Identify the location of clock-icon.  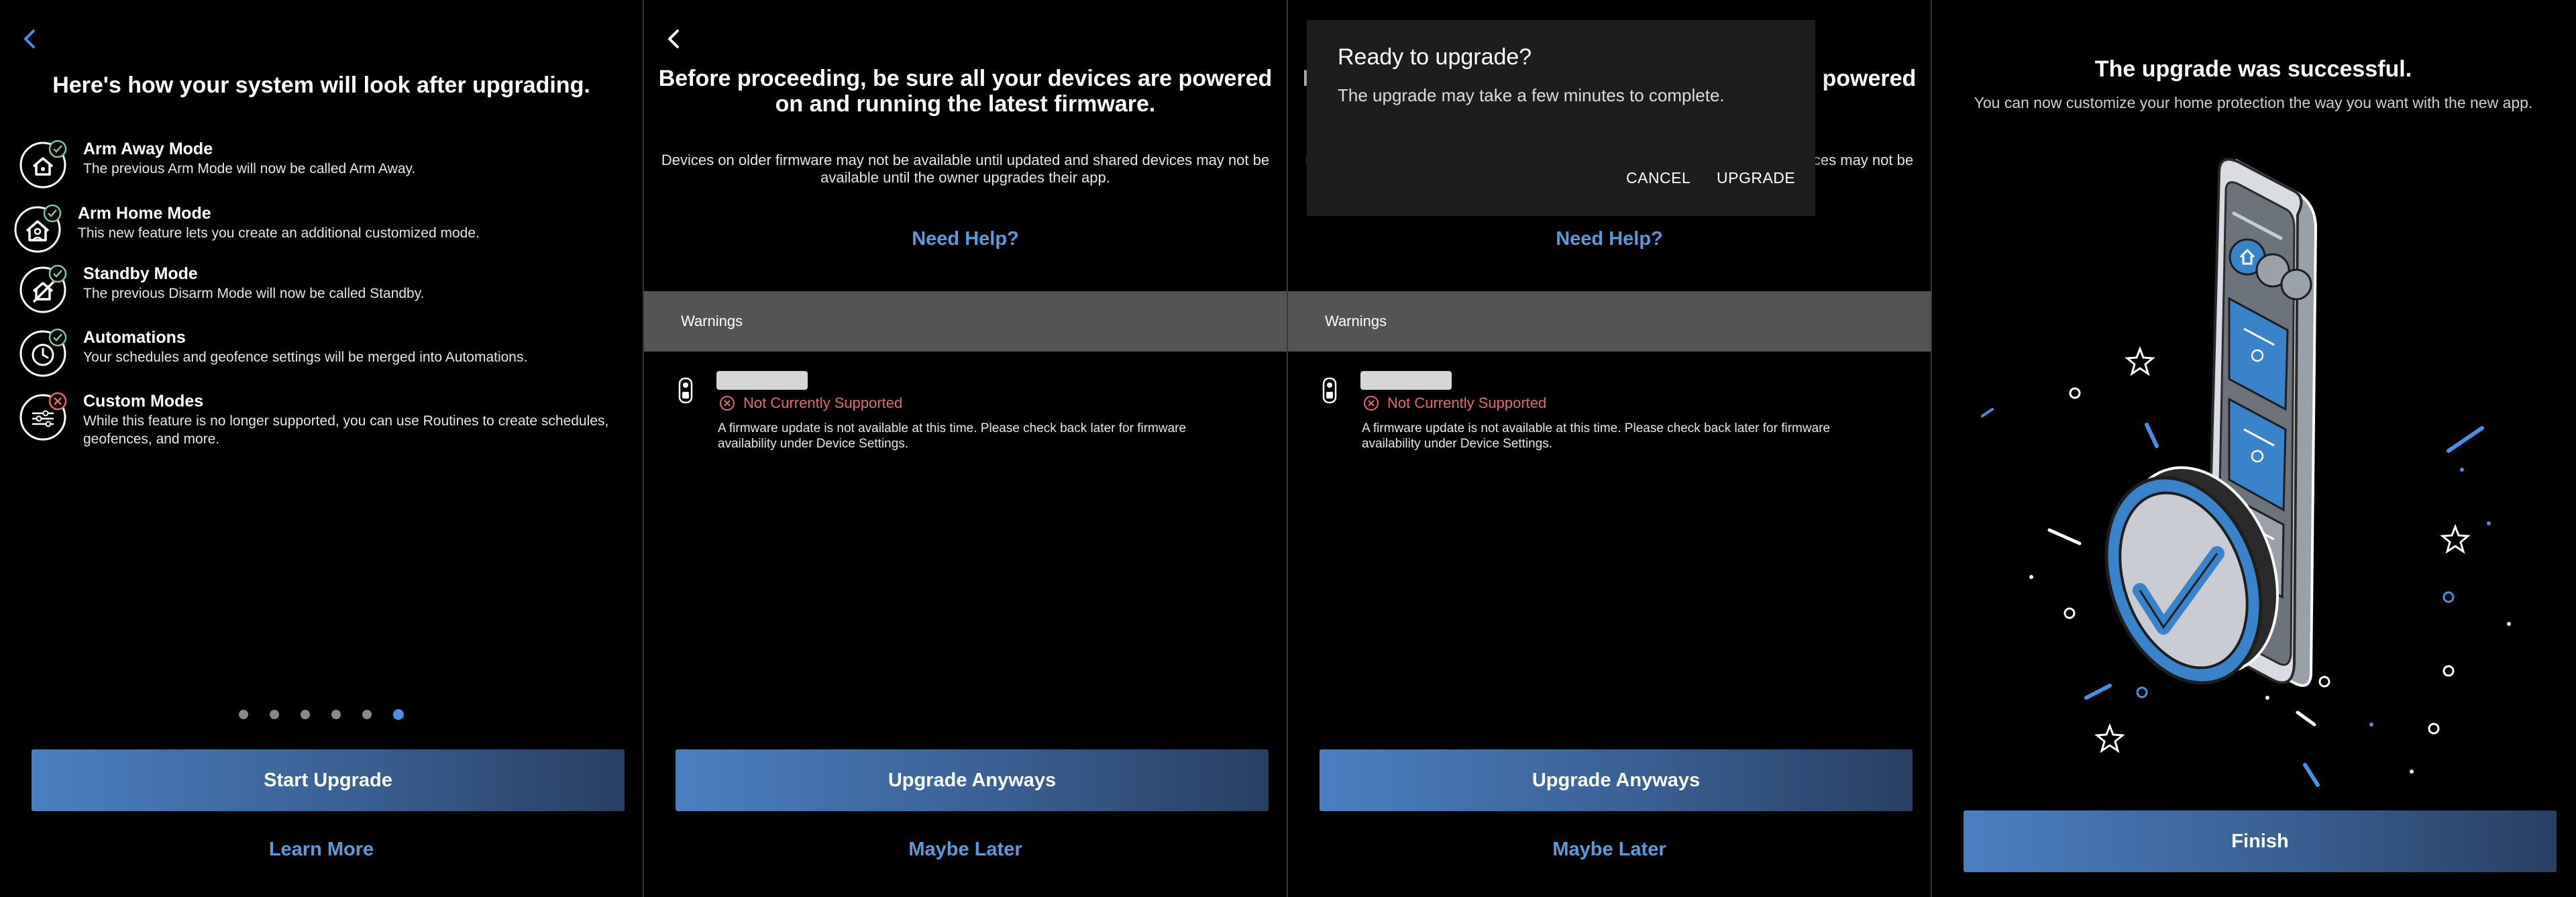
(43, 352).